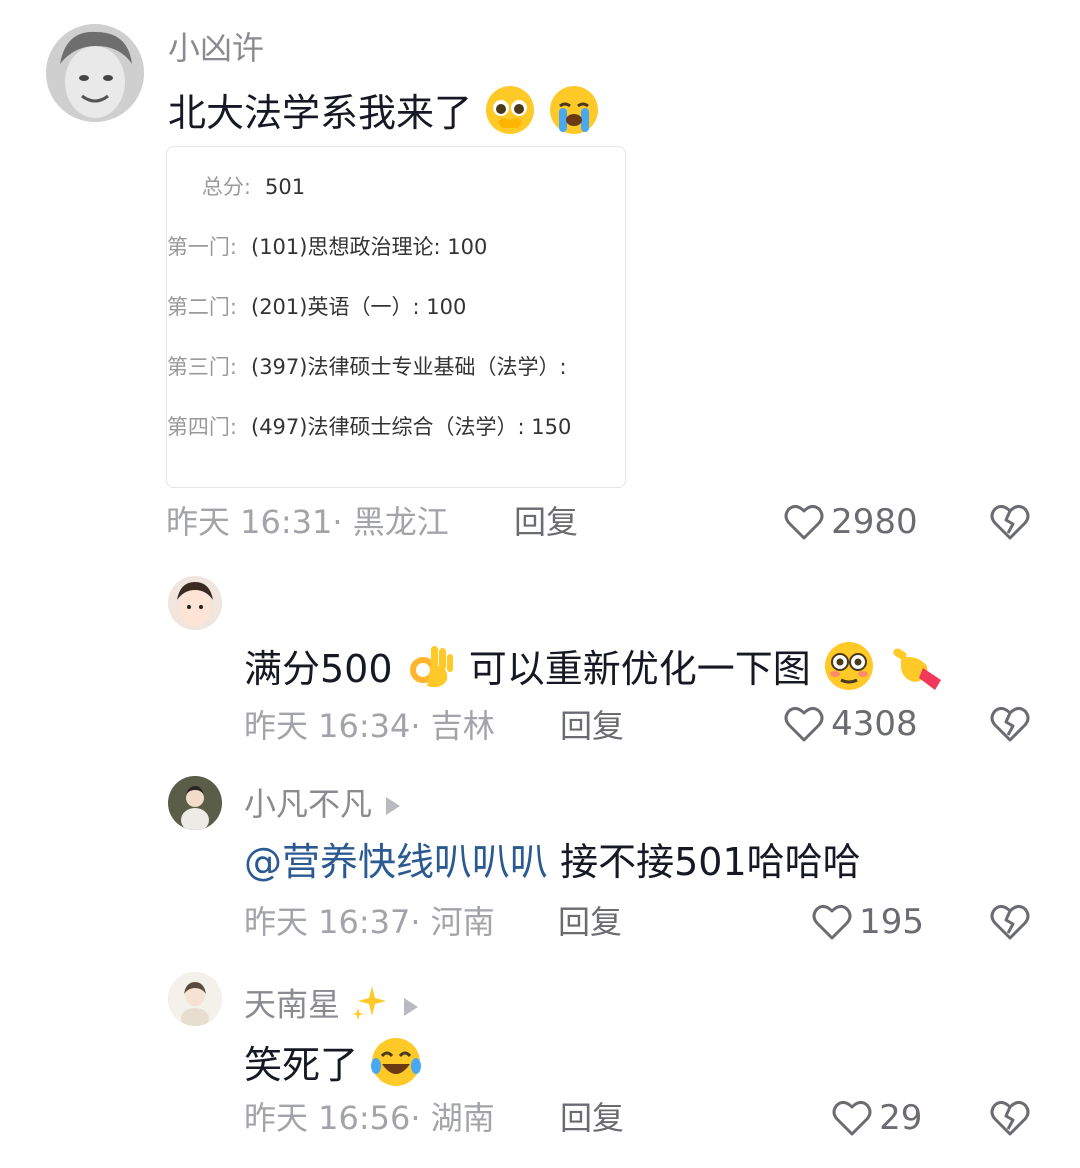  I want to click on comment-text: @营养快线叭叭叭 接不接501哈哈哈, so click(552, 862).